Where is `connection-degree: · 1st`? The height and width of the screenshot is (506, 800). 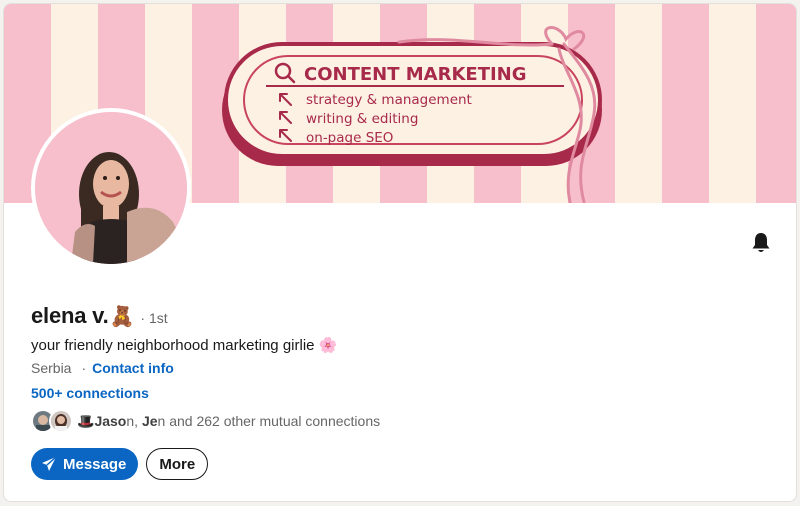
connection-degree: · 1st is located at coordinates (154, 318).